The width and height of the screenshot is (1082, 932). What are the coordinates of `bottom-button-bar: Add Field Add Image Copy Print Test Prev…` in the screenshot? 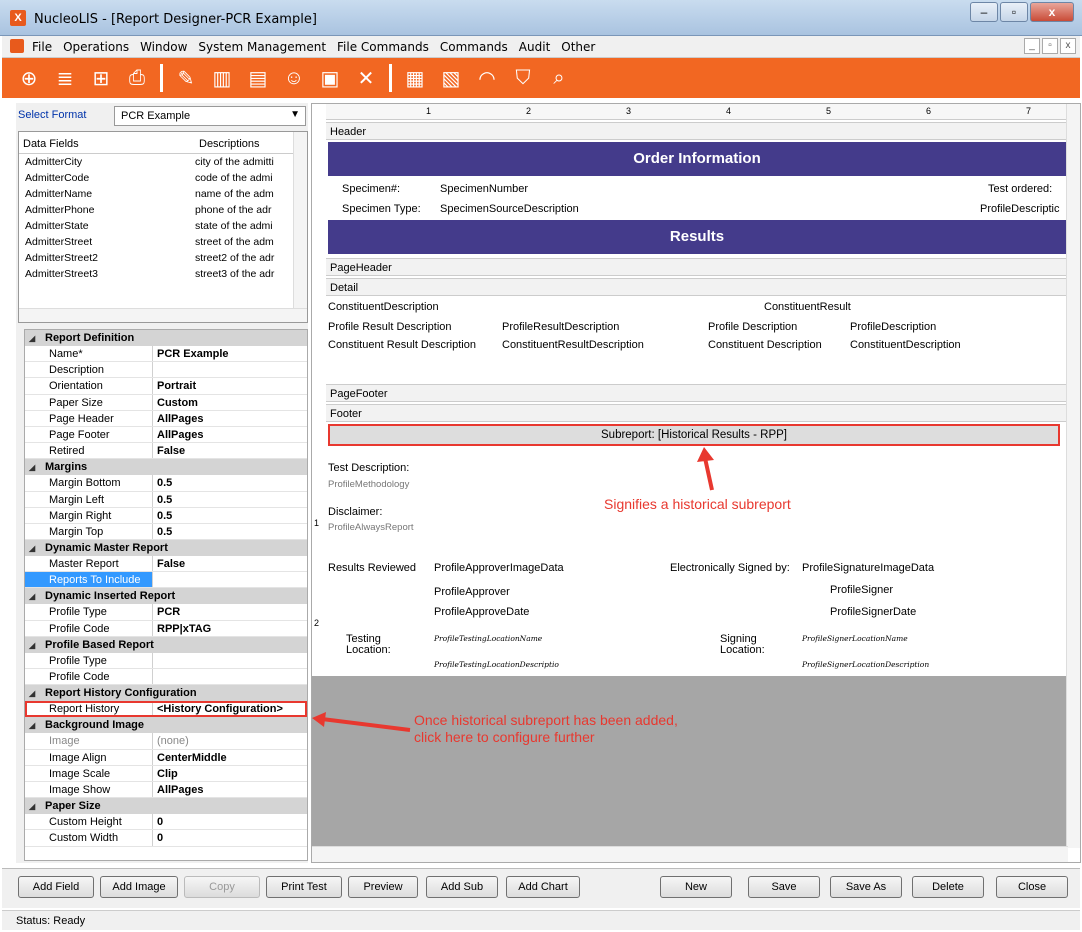 It's located at (541, 888).